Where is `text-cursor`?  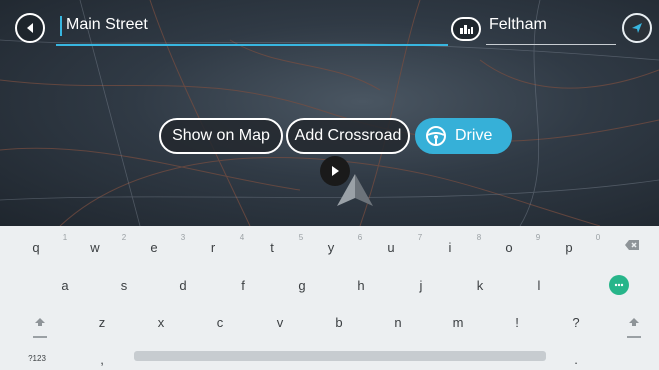
text-cursor is located at coordinates (61, 26).